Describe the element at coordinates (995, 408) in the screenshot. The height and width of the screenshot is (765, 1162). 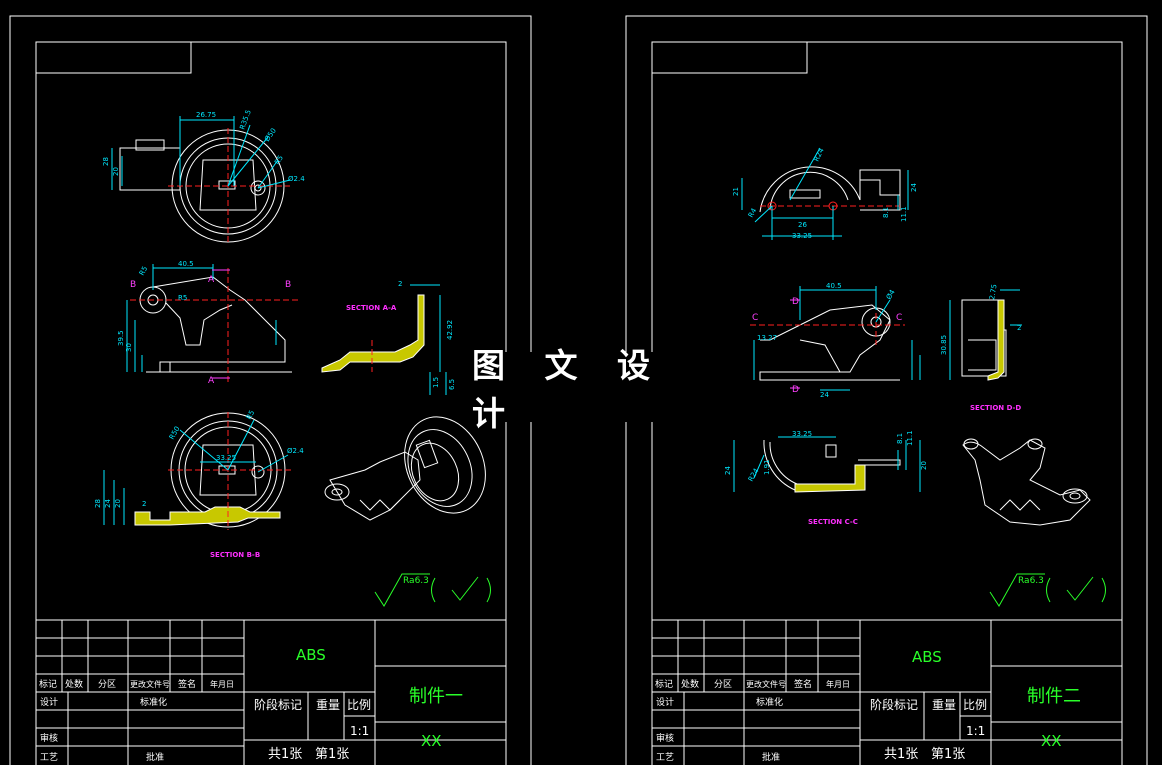
I see `section-label: SECTION D-D` at that location.